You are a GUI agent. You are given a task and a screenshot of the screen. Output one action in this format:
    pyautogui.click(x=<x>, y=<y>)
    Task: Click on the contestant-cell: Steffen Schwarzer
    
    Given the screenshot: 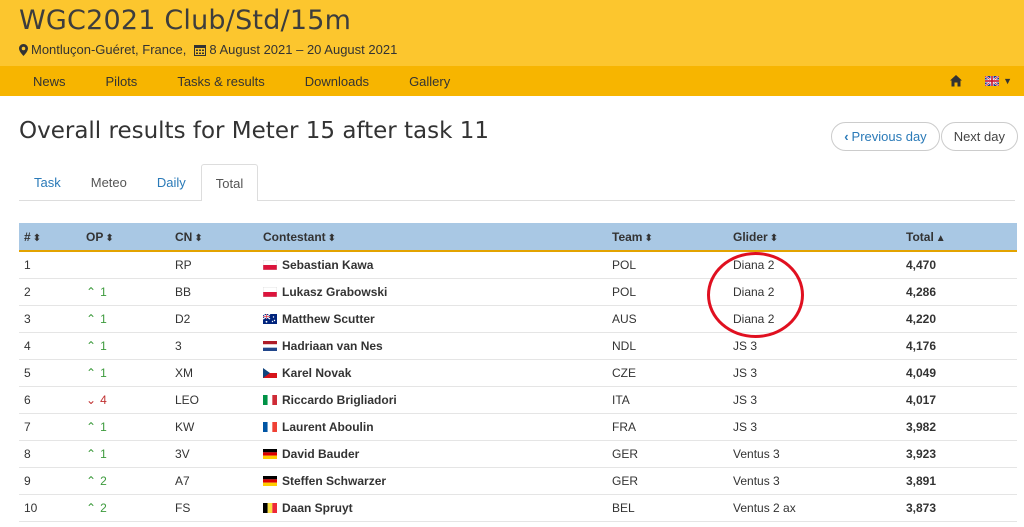 What is the action you would take?
    pyautogui.click(x=432, y=480)
    